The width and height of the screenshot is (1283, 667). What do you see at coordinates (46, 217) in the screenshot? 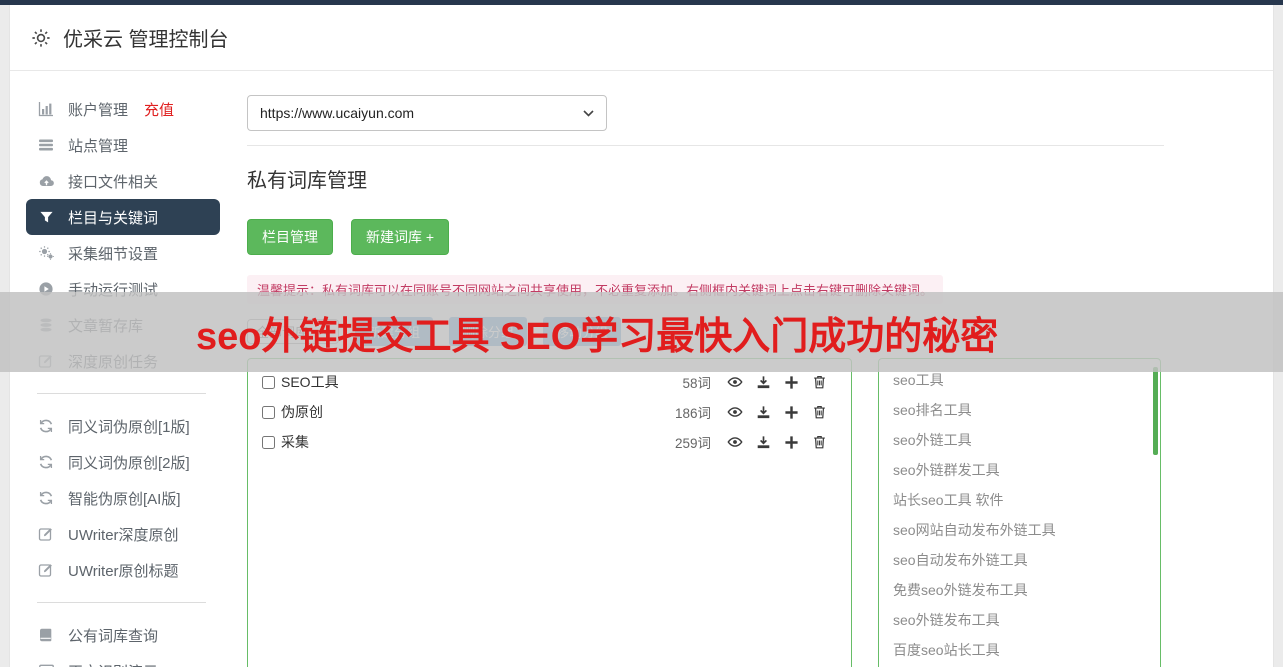
I see `funnel-icon` at bounding box center [46, 217].